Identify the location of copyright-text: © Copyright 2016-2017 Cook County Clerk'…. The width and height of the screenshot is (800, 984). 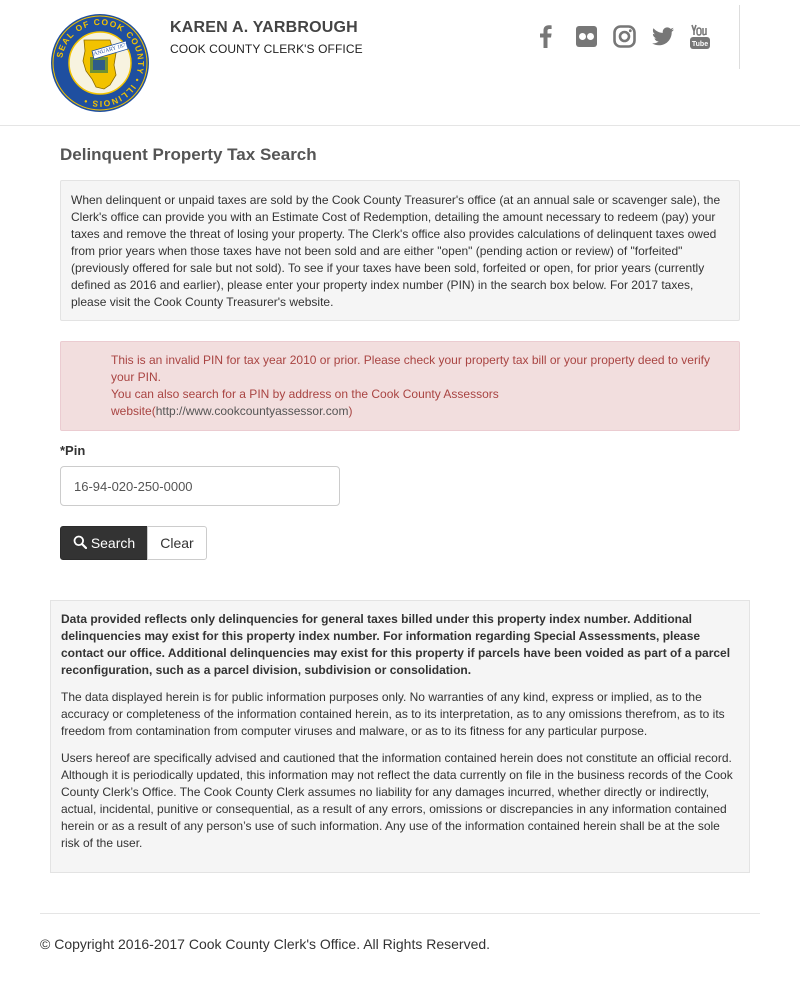
(265, 944).